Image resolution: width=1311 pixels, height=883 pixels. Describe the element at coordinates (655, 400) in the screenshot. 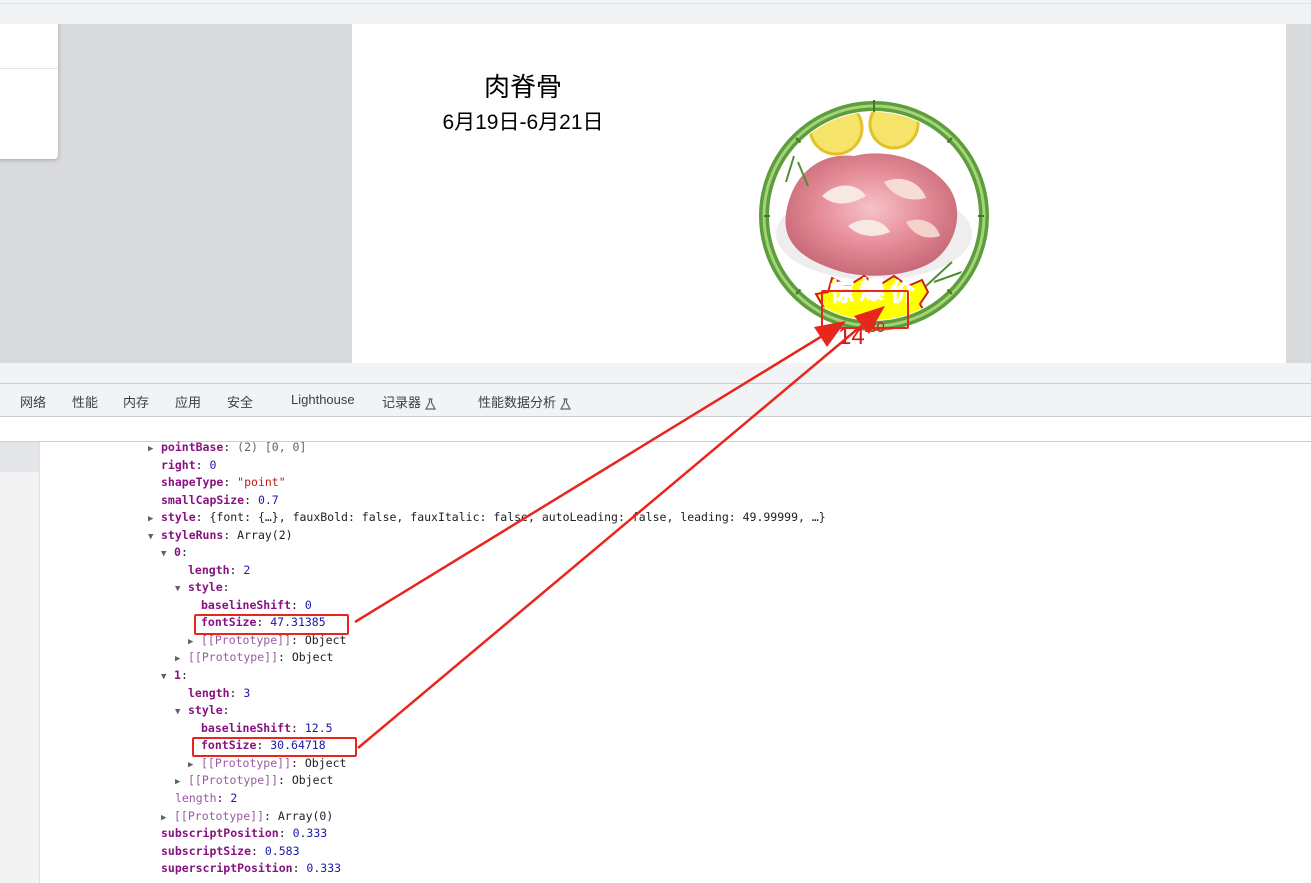

I see `devtools-tabbar: 网络 性能 内存 应用 安全 Lighthouse 记录器 性能数据分析` at that location.